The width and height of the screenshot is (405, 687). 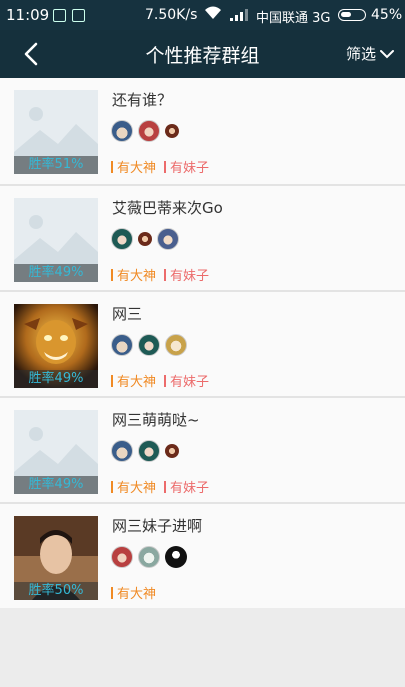 I want to click on chevron-down-icon, so click(x=387, y=53).